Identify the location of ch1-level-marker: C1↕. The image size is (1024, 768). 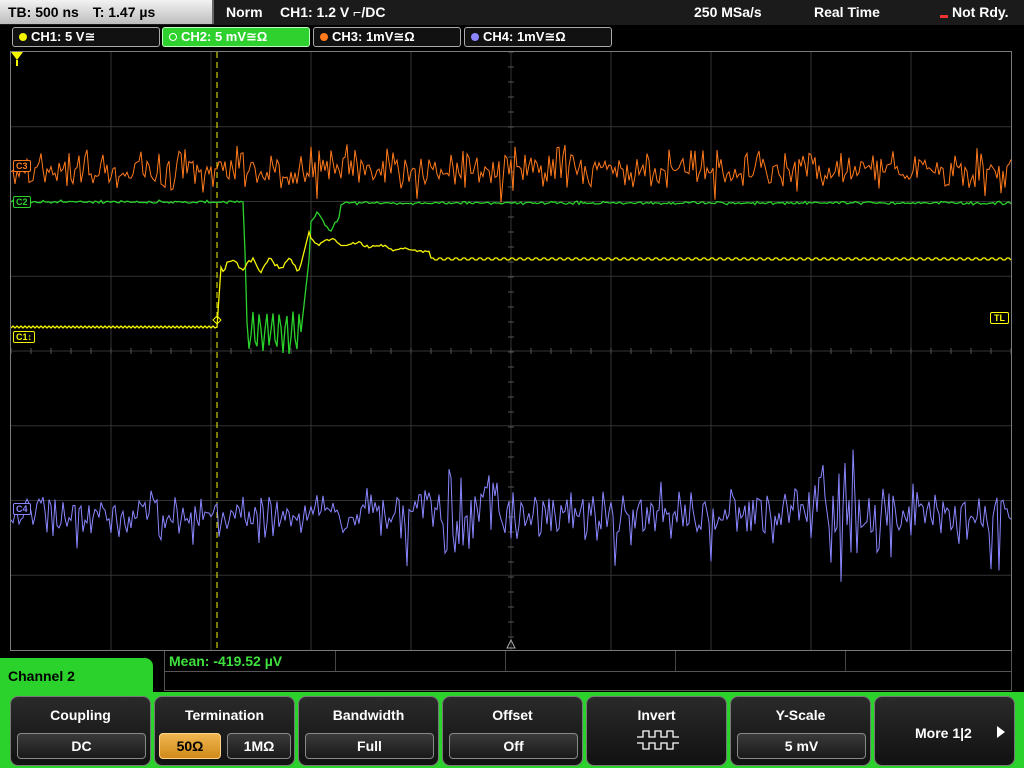
(24, 337).